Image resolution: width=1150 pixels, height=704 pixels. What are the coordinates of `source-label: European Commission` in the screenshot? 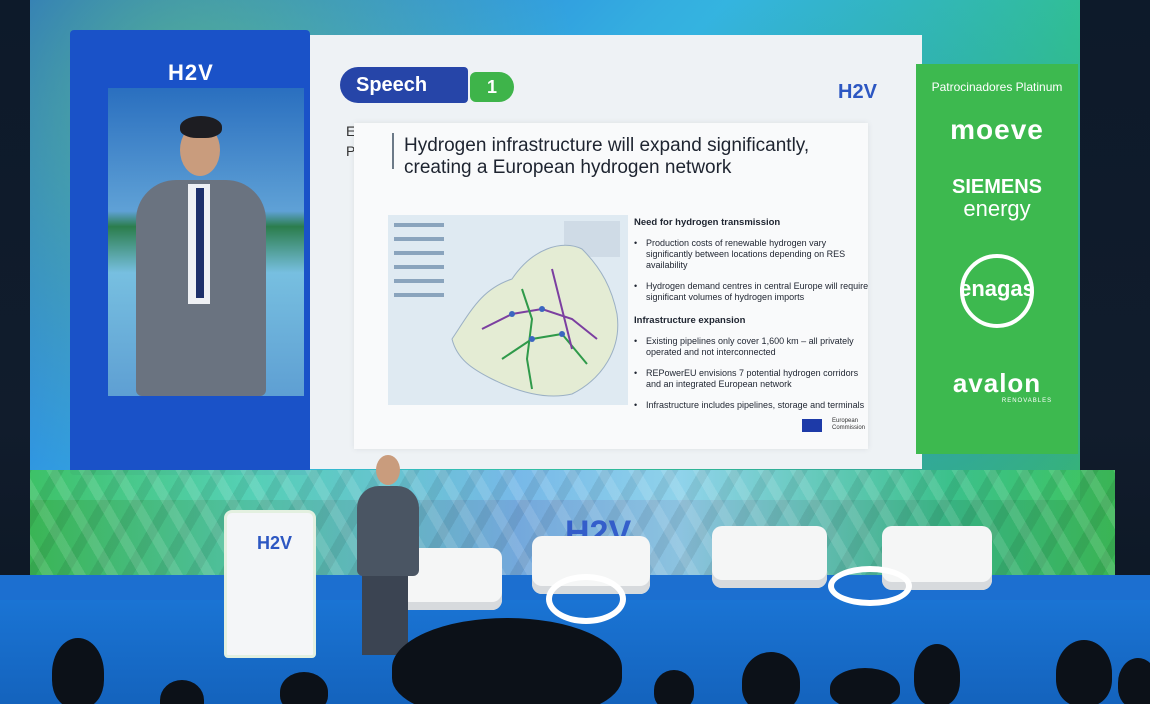 It's located at (849, 424).